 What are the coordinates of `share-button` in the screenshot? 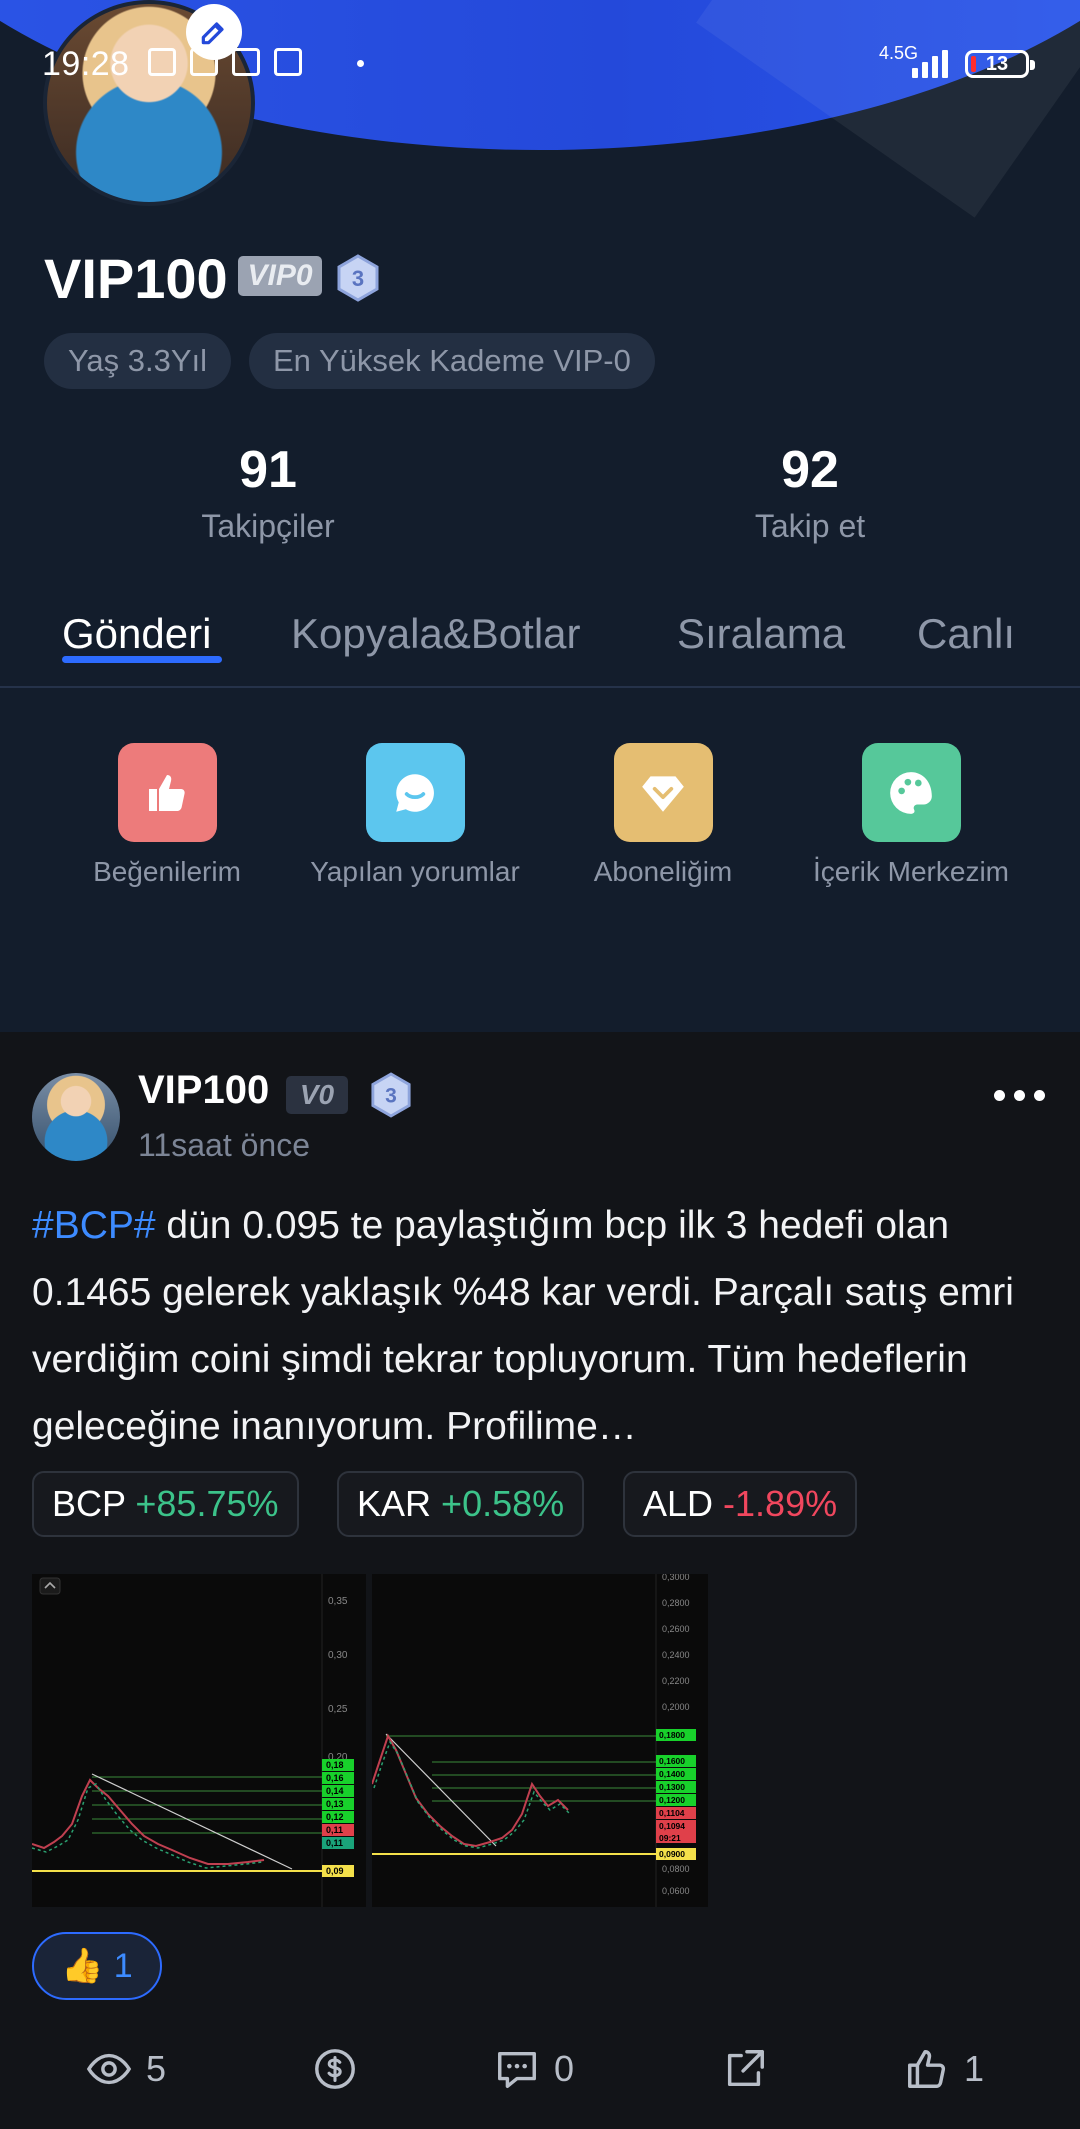 It's located at (752, 2069).